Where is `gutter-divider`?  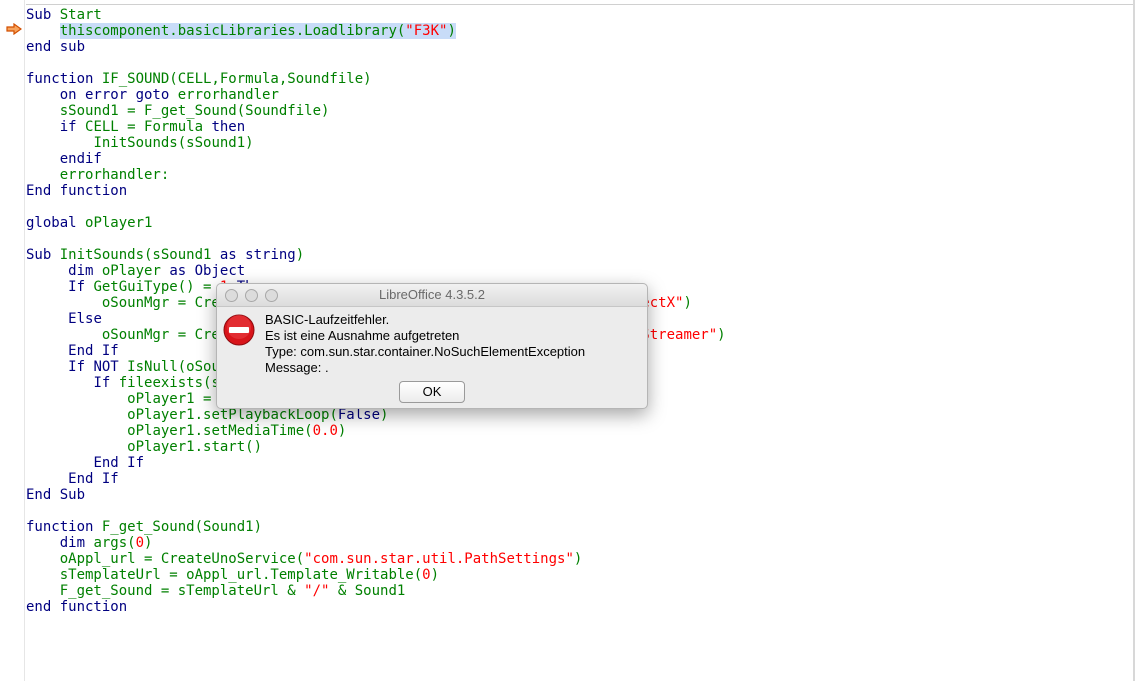
gutter-divider is located at coordinates (24, 340).